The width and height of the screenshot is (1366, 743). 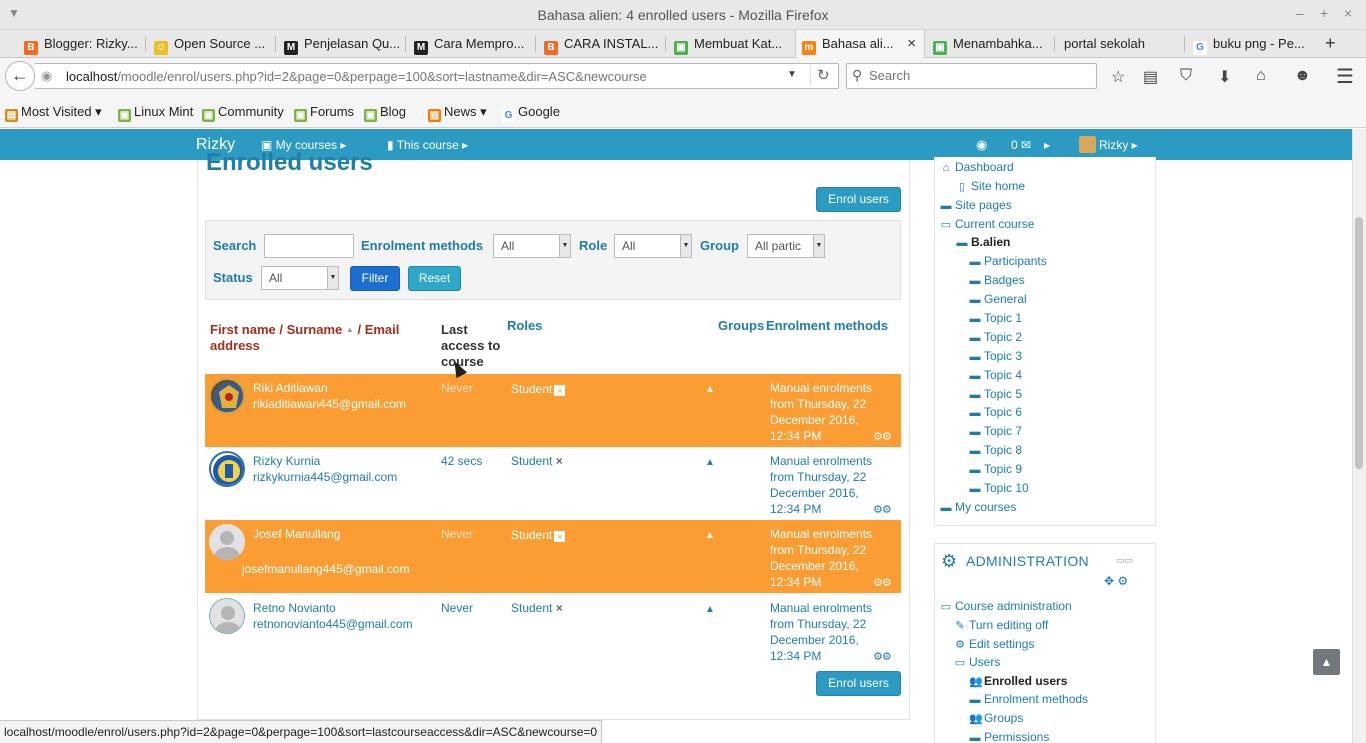 What do you see at coordinates (978, 507) in the screenshot?
I see `nav-my-courses: ▬ My courses` at bounding box center [978, 507].